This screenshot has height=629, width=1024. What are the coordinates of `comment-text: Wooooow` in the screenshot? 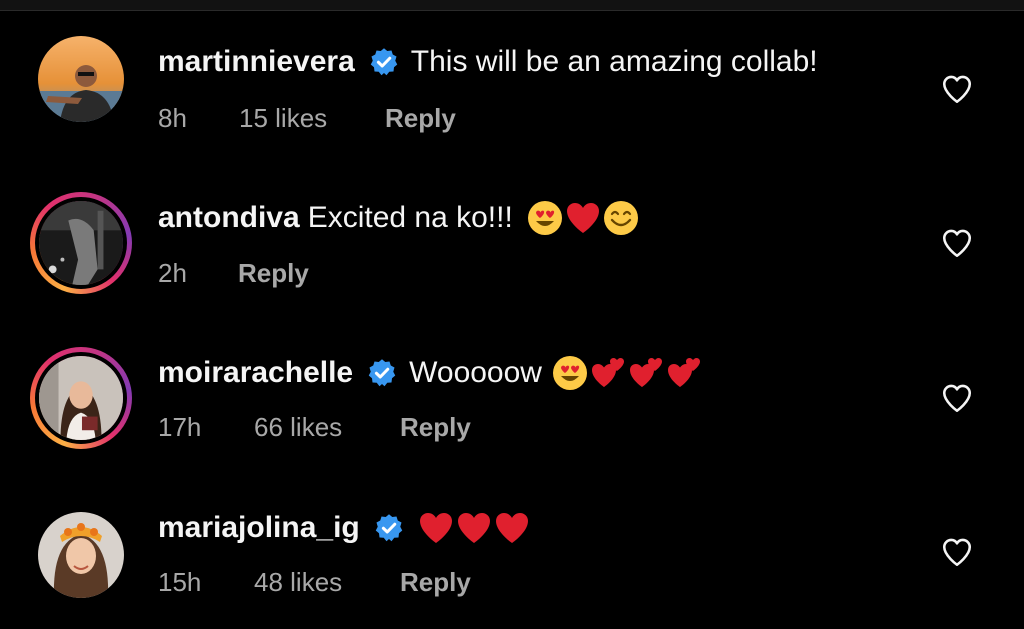 It's located at (475, 372).